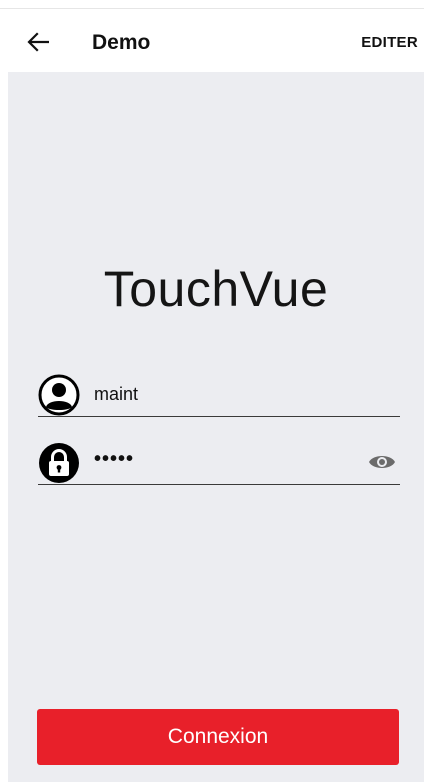 This screenshot has width=424, height=782. What do you see at coordinates (219, 394) in the screenshot?
I see `username-field: maint` at bounding box center [219, 394].